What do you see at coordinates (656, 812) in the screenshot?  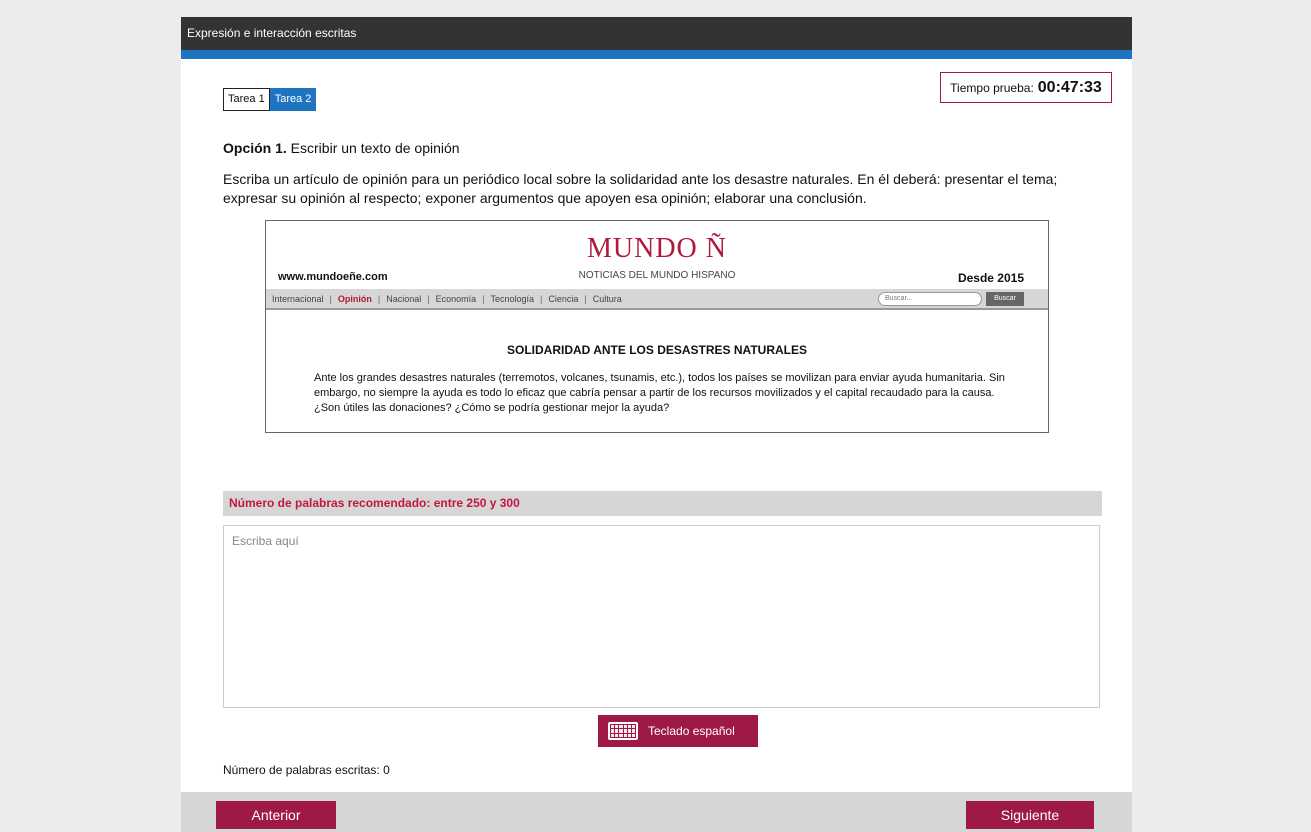 I see `footer-bar: Anterior Siguiente` at bounding box center [656, 812].